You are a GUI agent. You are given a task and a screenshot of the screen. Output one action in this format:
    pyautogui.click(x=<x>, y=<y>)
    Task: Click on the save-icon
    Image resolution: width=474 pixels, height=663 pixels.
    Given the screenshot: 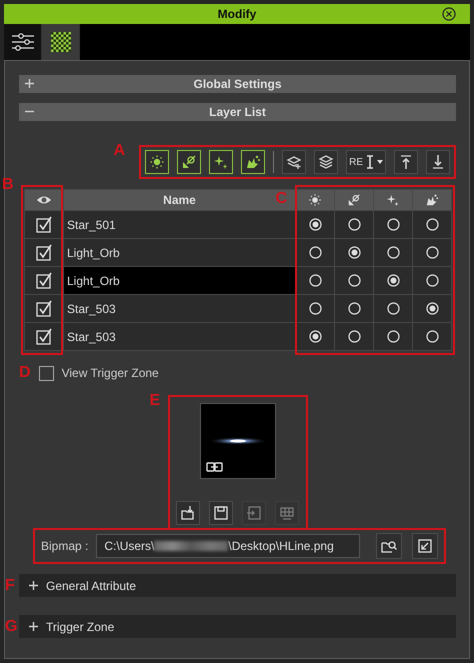 What is the action you would take?
    pyautogui.click(x=221, y=513)
    